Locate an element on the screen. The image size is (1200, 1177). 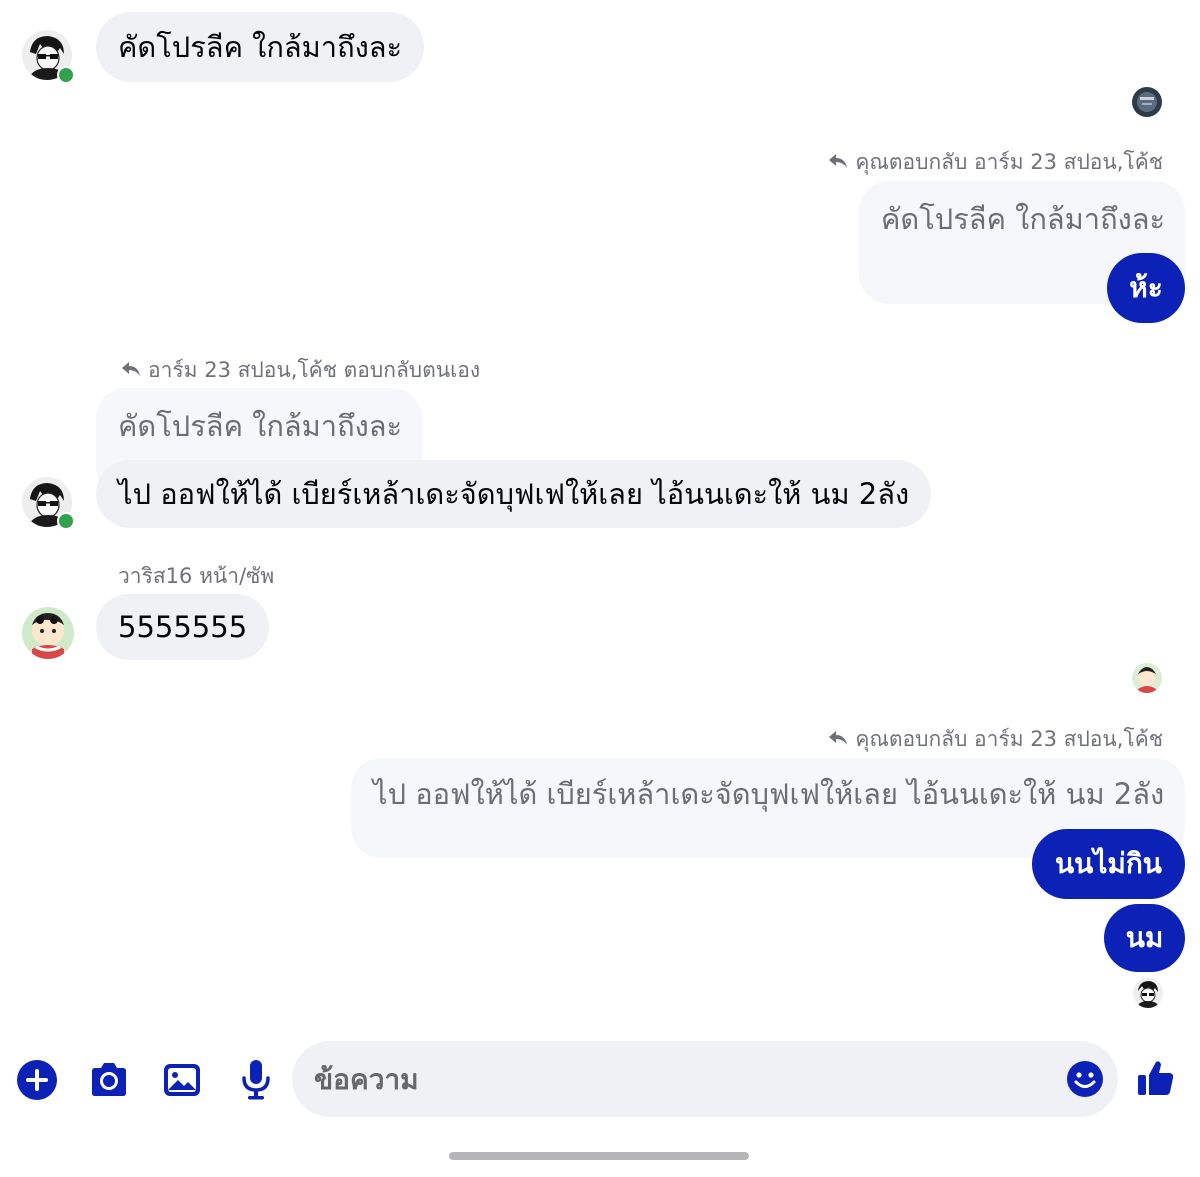
message-text: นนไม่กิน is located at coordinates (1108, 863).